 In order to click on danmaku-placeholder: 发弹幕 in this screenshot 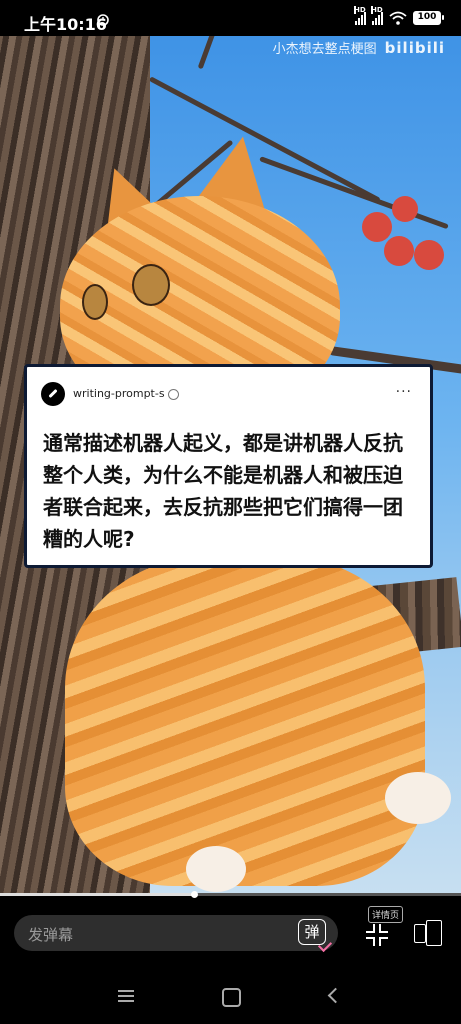, I will do `click(51, 935)`.